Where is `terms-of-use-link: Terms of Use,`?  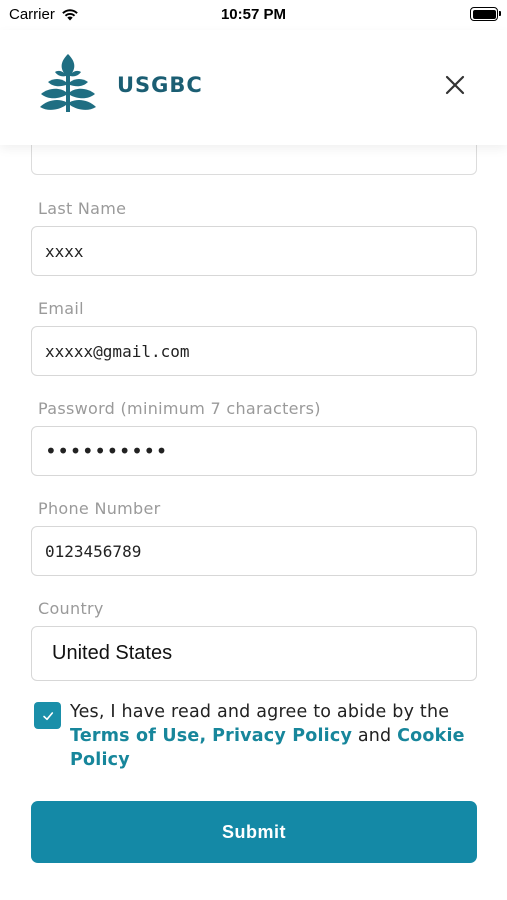 terms-of-use-link: Terms of Use, is located at coordinates (138, 736).